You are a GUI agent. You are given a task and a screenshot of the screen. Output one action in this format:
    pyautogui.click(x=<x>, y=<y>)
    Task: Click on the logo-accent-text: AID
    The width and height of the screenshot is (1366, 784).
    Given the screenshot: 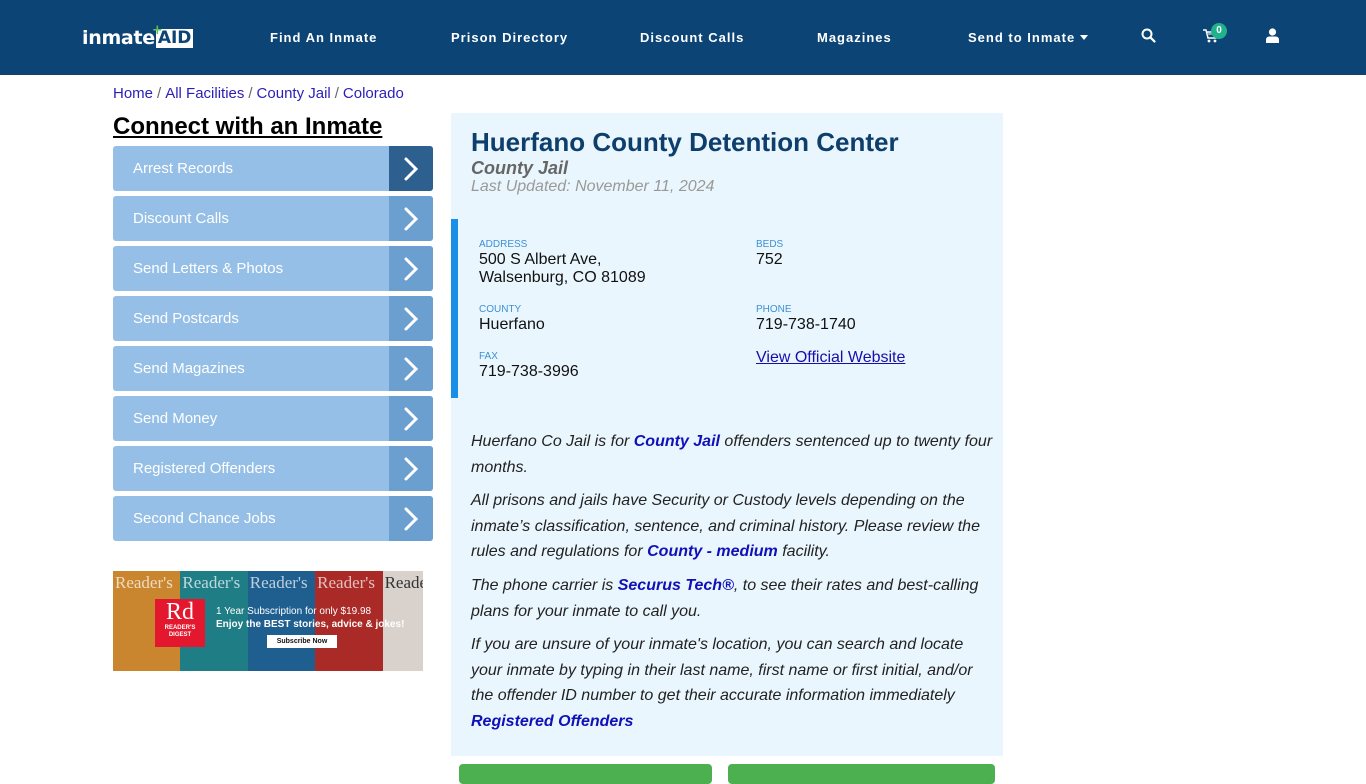 What is the action you would take?
    pyautogui.click(x=174, y=37)
    